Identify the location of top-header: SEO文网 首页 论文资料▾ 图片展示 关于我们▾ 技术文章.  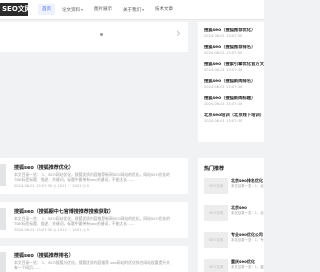
(132, 10).